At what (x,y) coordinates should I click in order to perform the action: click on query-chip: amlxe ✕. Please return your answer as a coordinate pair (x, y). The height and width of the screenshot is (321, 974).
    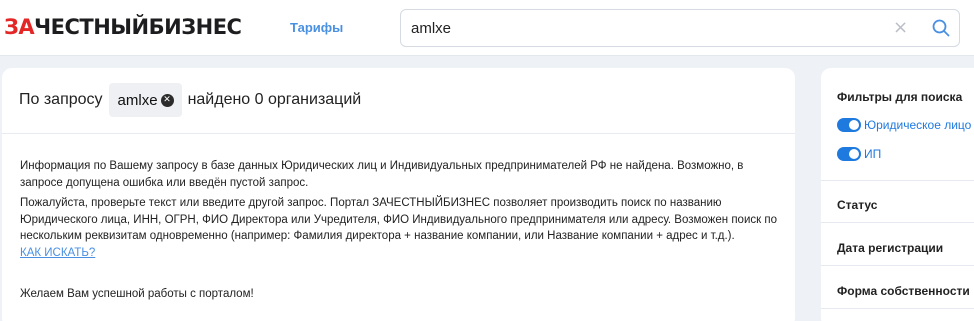
    Looking at the image, I should click on (145, 100).